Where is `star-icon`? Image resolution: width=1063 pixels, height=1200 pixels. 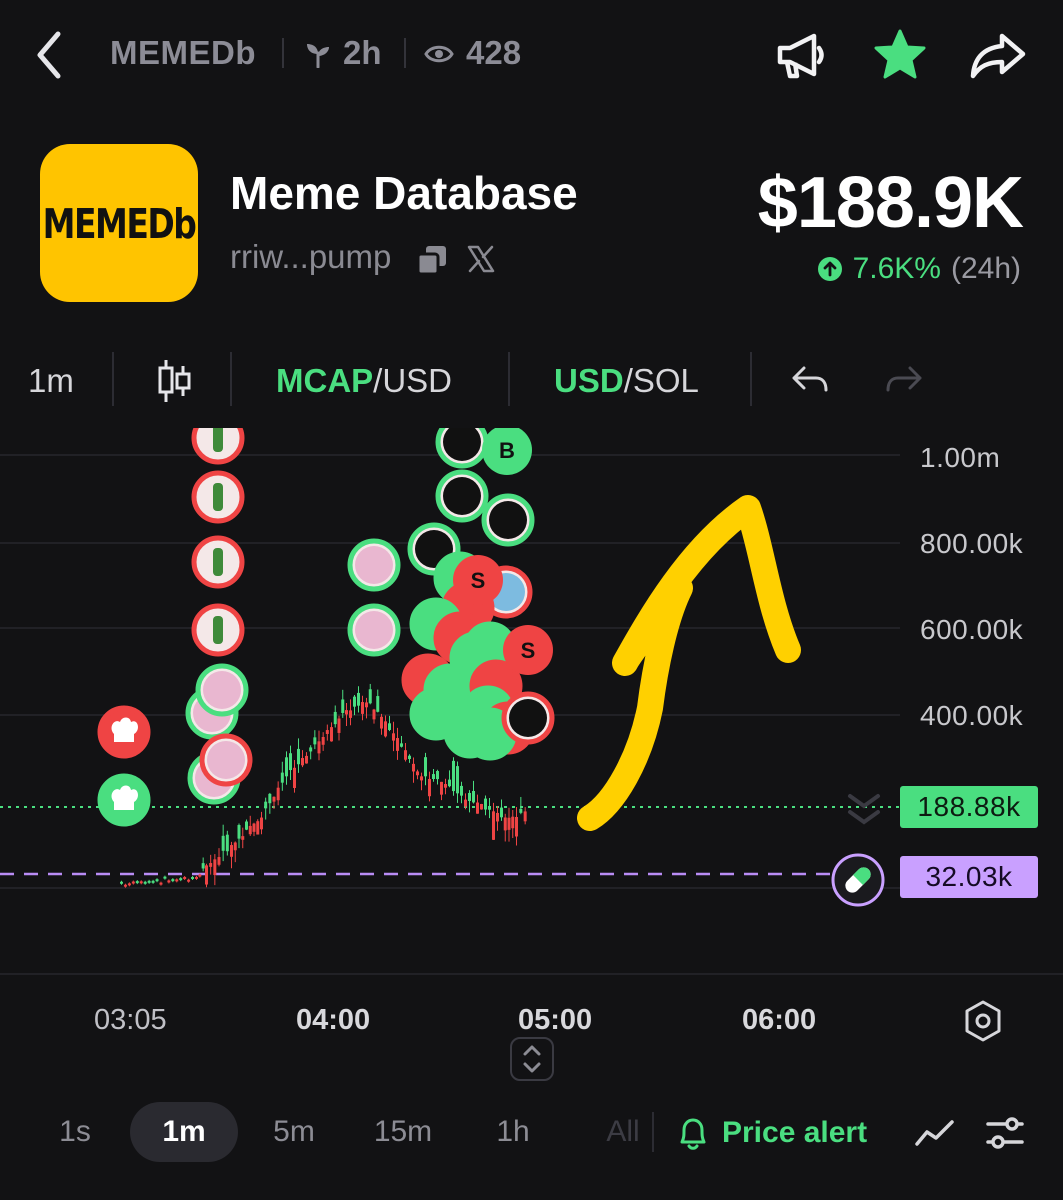
star-icon is located at coordinates (900, 56).